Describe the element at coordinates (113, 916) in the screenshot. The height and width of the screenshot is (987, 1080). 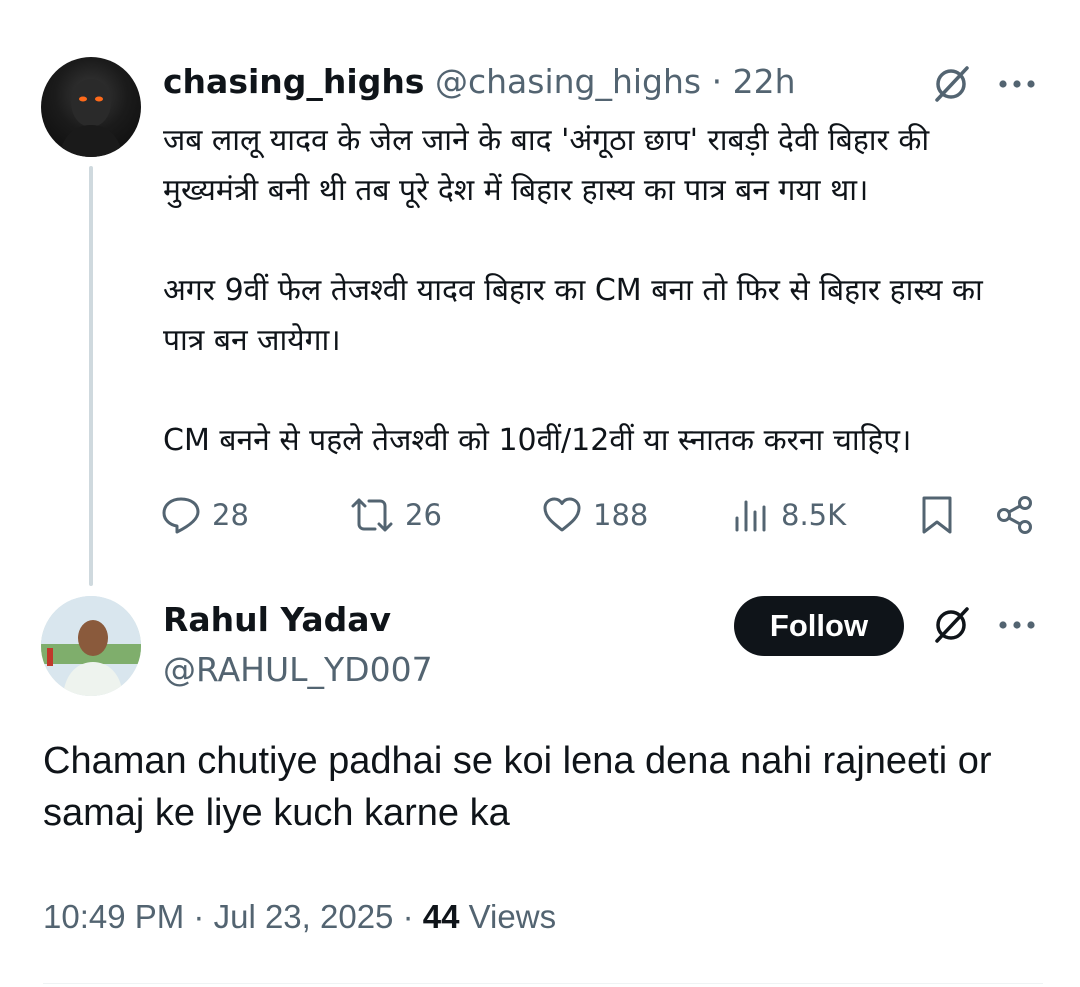
I see `tweet-time: 10:49 PM` at that location.